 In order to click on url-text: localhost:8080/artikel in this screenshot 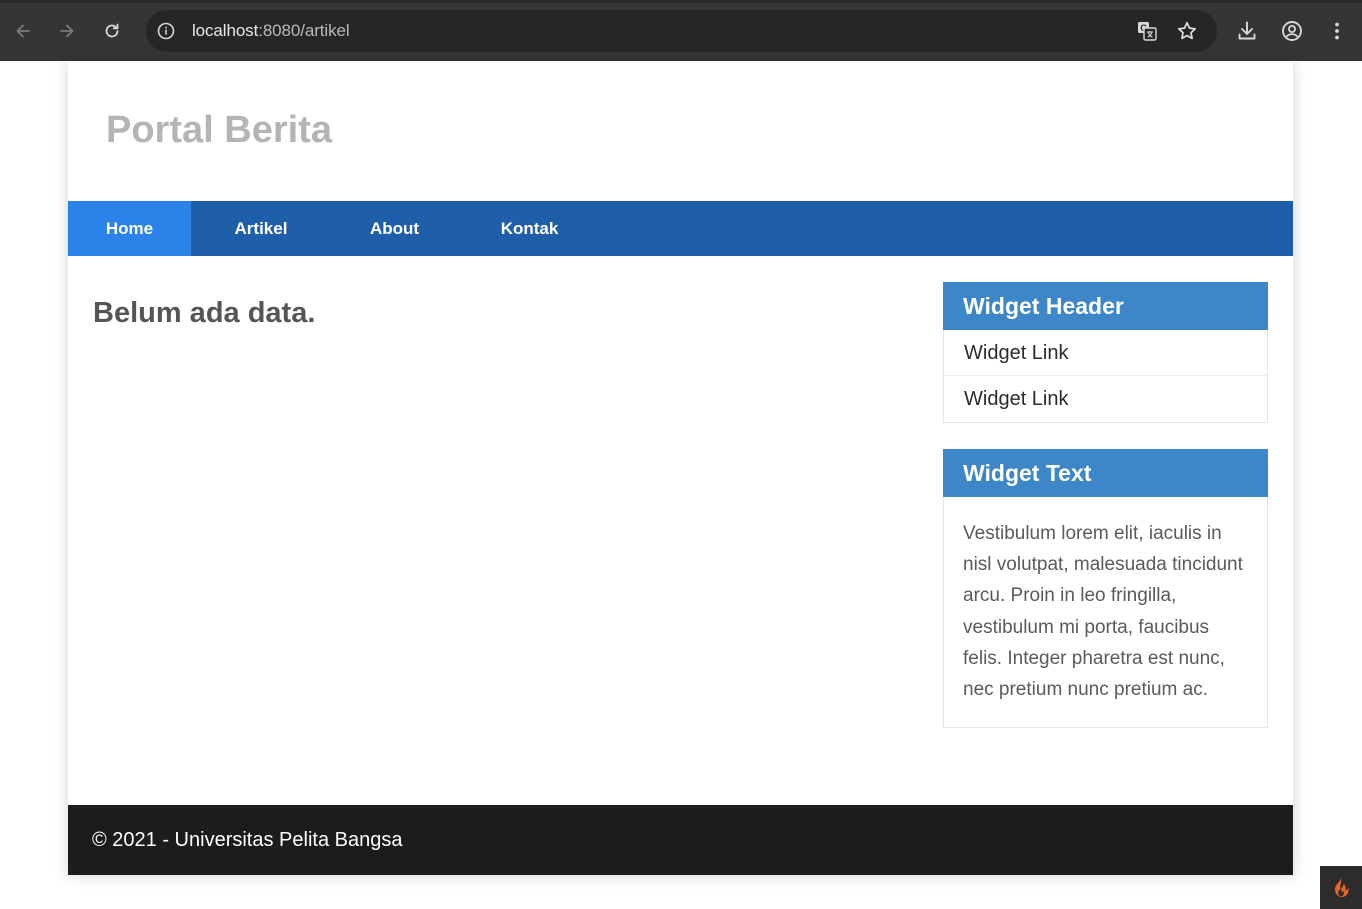, I will do `click(271, 31)`.